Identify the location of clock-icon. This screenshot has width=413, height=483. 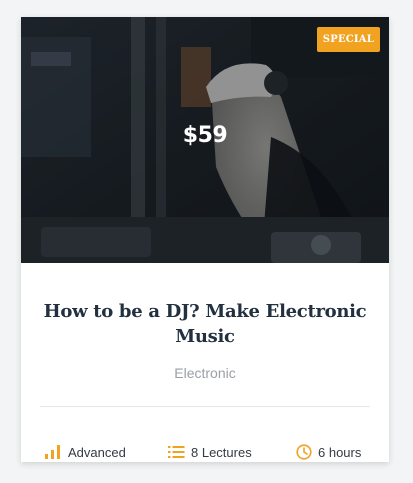
(304, 452).